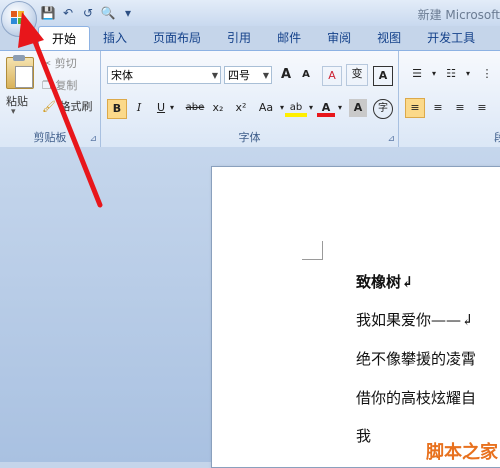  What do you see at coordinates (48, 13) in the screenshot?
I see `save-icon: 💾` at bounding box center [48, 13].